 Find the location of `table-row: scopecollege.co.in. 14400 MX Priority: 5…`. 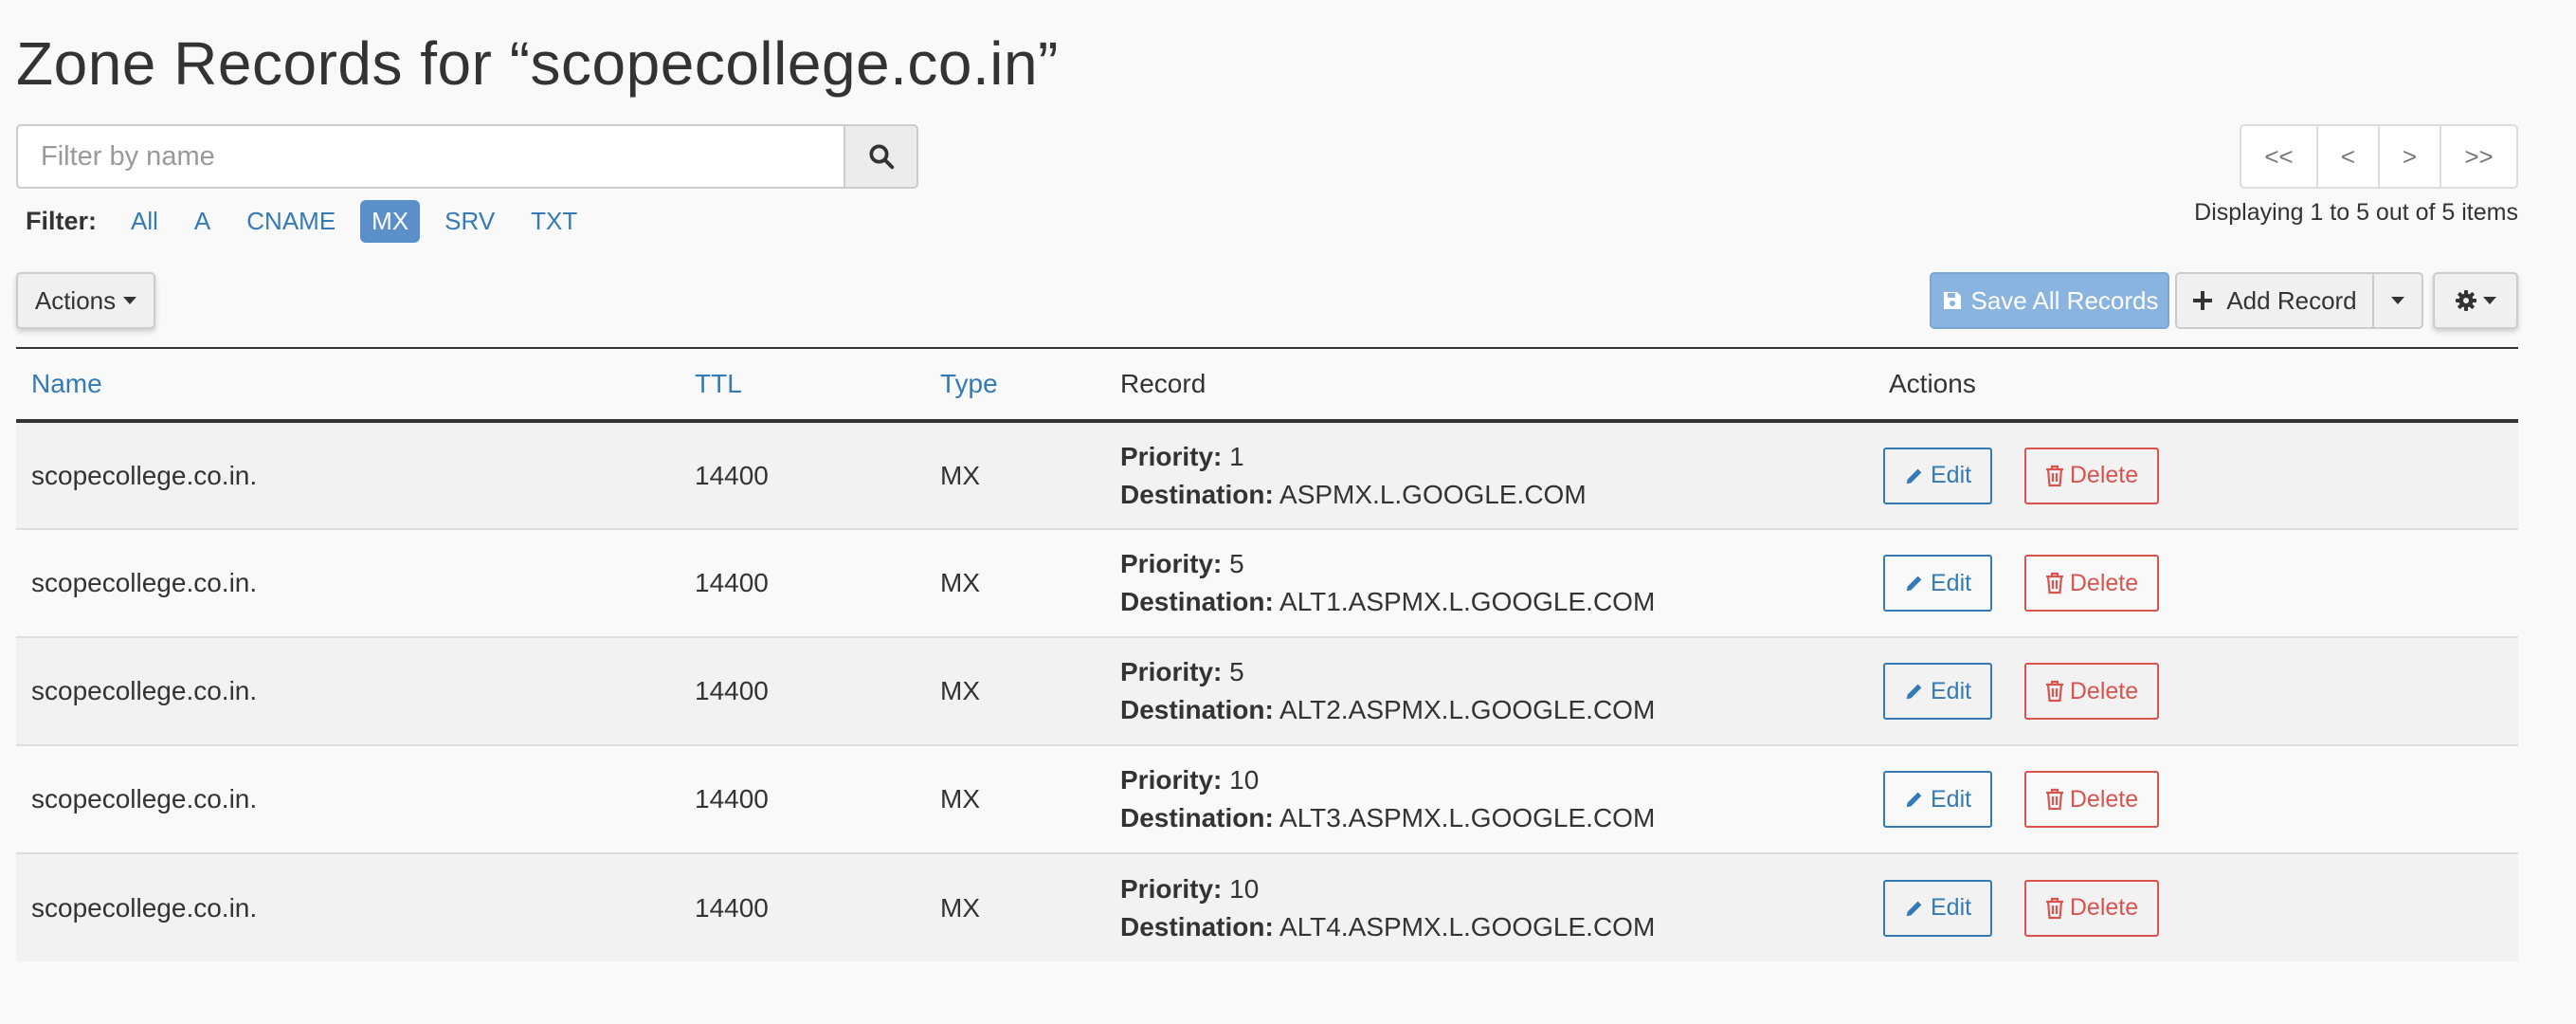

table-row: scopecollege.co.in. 14400 MX Priority: 5… is located at coordinates (1267, 583).